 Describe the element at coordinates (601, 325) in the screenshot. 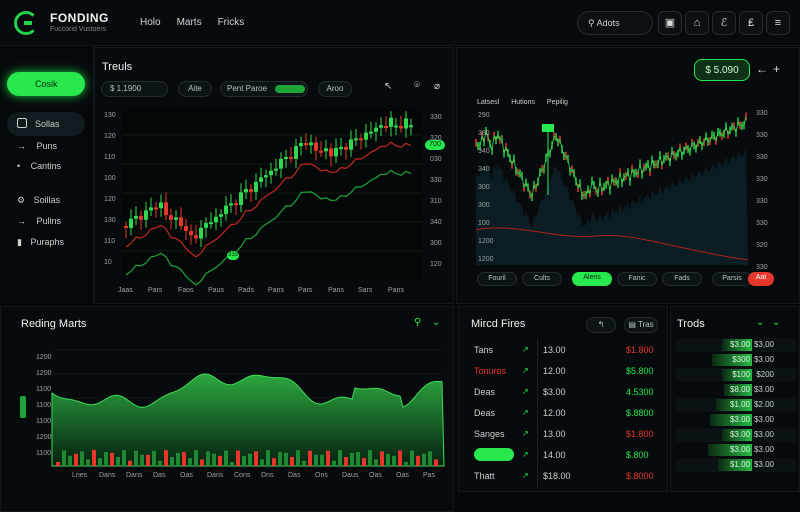

I see `fixed-arrow-button: ↰` at that location.